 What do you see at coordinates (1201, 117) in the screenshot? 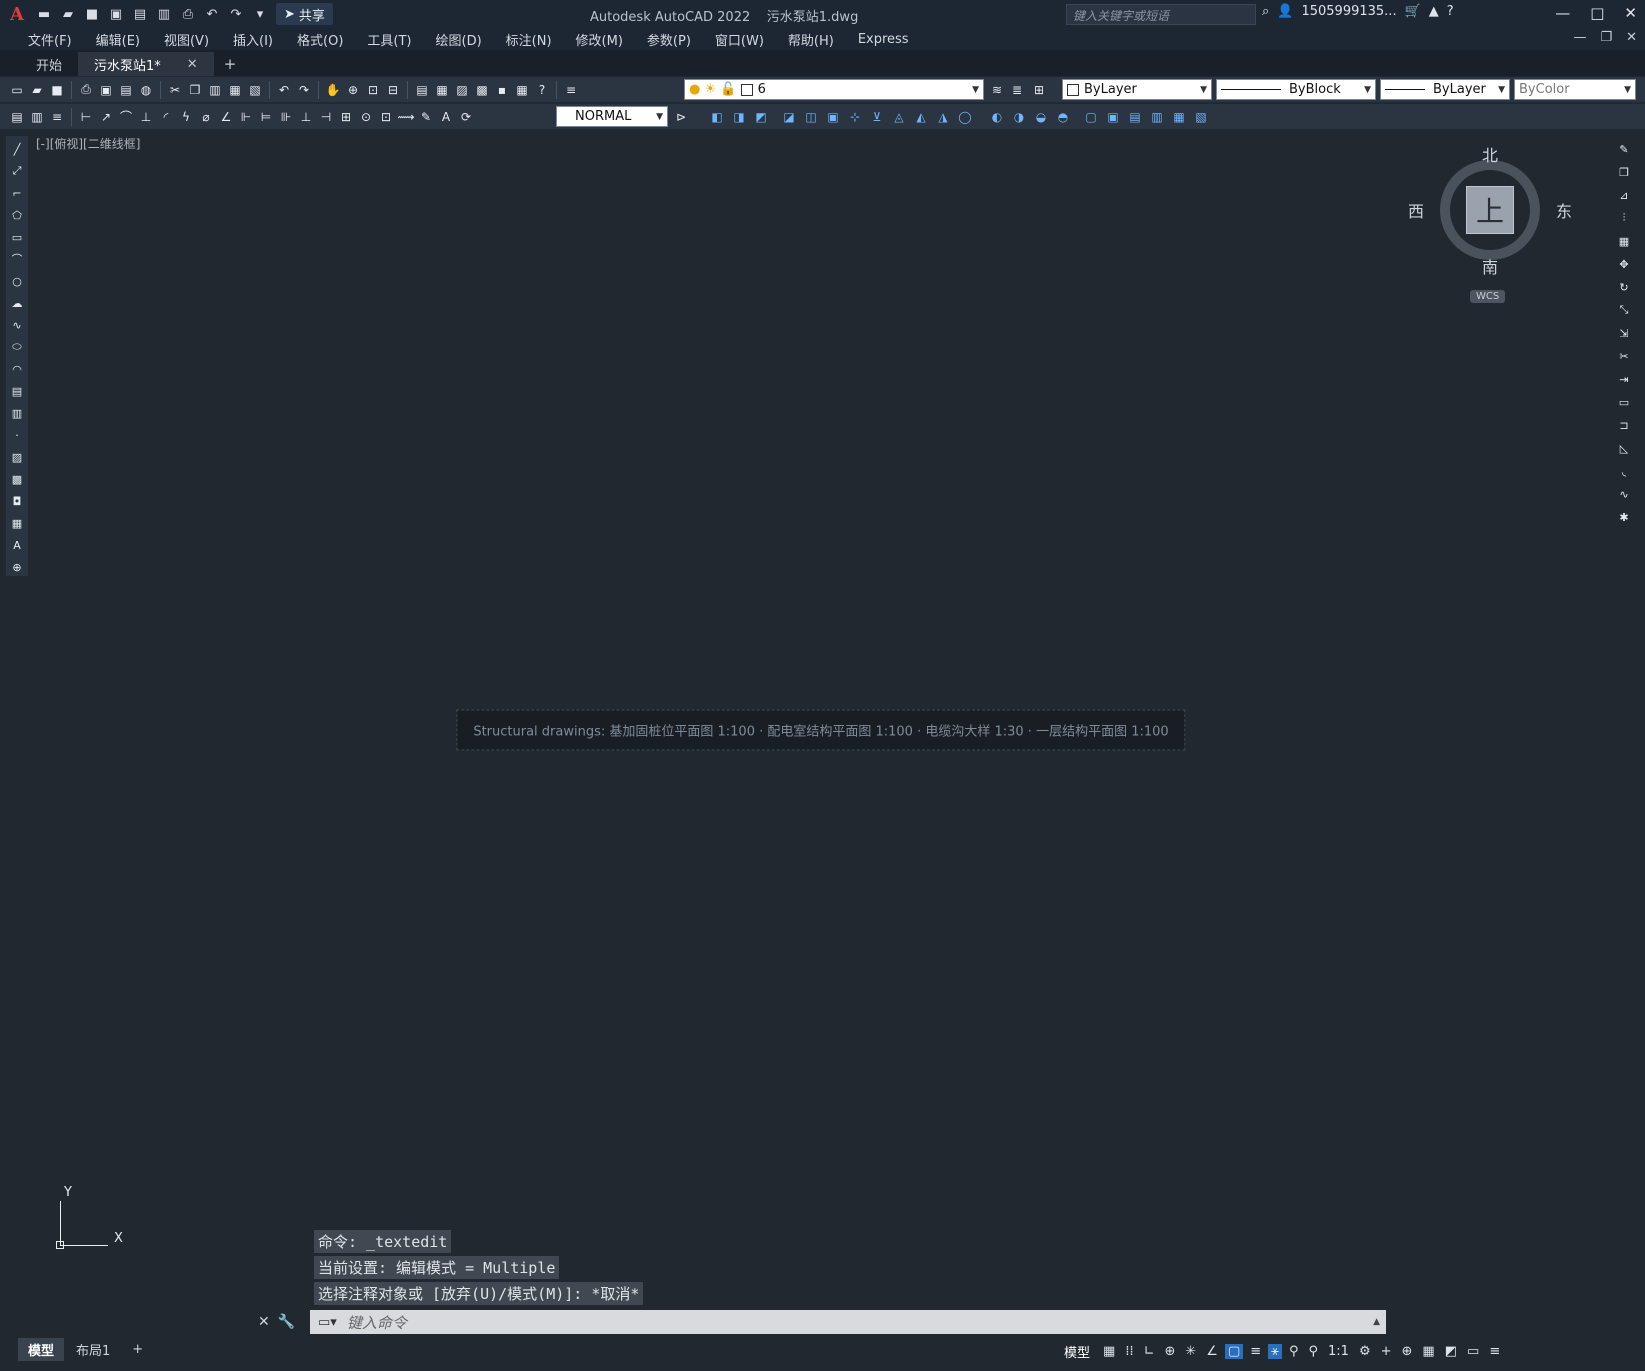
I see `camera-icon: ▧` at bounding box center [1201, 117].